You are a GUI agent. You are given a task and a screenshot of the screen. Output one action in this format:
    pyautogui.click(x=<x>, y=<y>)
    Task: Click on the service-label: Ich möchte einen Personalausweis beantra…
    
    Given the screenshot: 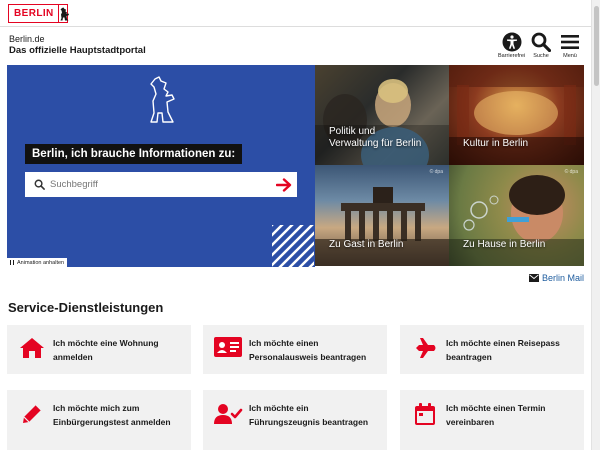 What is the action you would take?
    pyautogui.click(x=308, y=350)
    